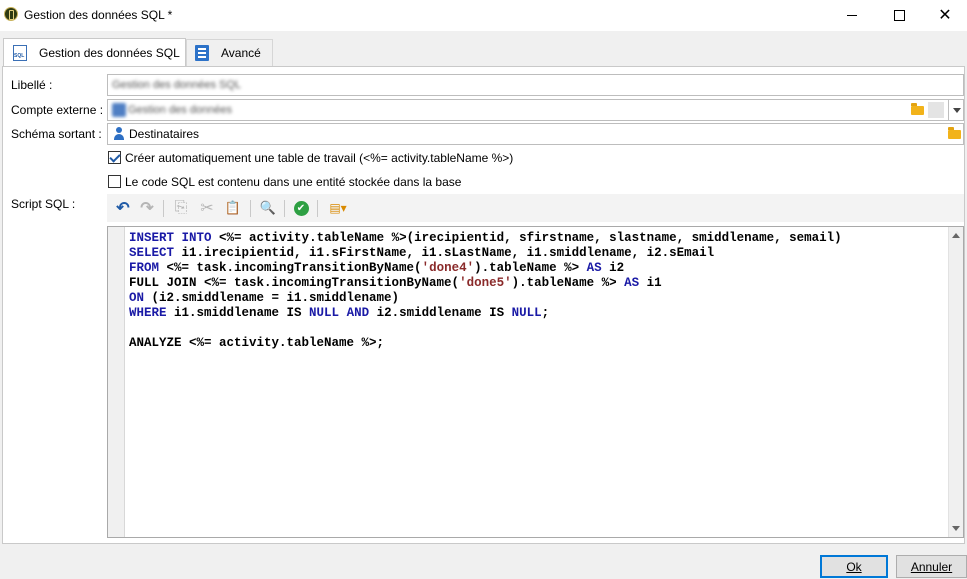  I want to click on schema-sortant-value: Destinataires, so click(164, 134).